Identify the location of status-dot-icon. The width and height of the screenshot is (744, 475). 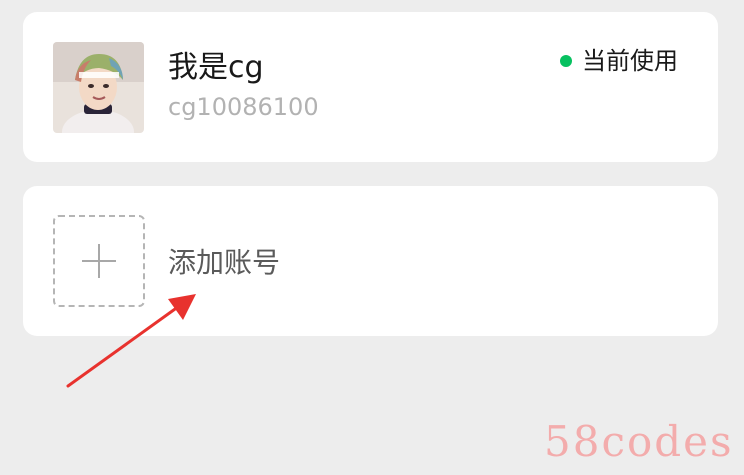
(566, 61).